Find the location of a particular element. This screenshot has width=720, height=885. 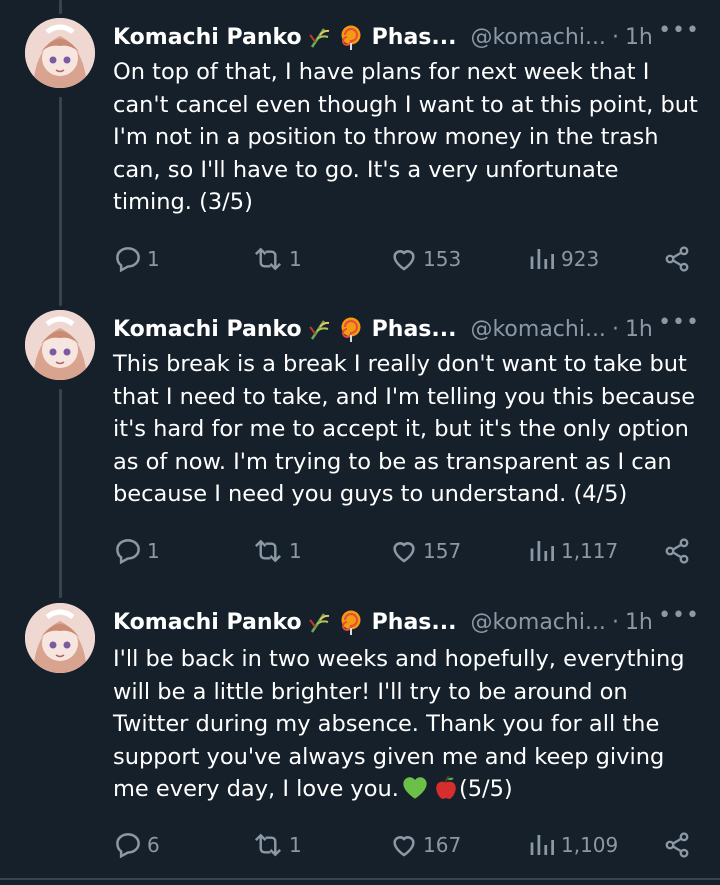

views-button: 1,109 is located at coordinates (572, 845).